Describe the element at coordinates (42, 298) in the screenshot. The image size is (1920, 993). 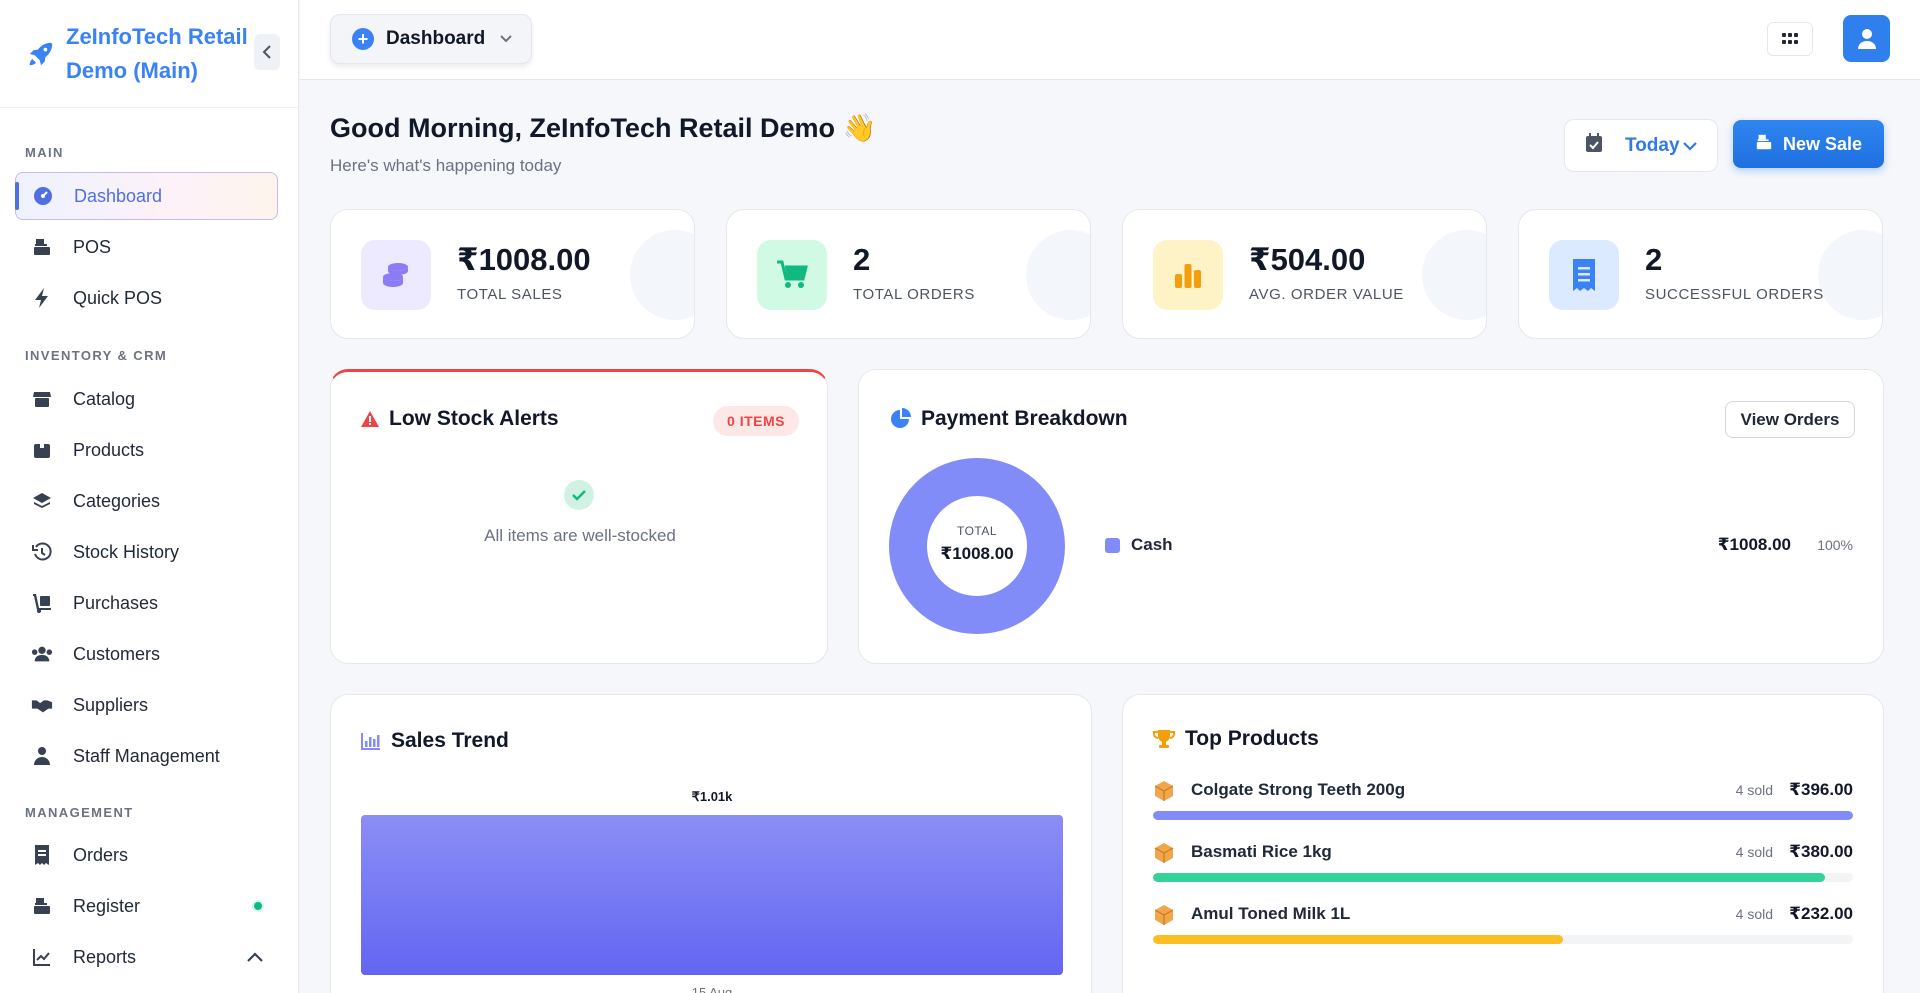
I see `bolt-icon` at that location.